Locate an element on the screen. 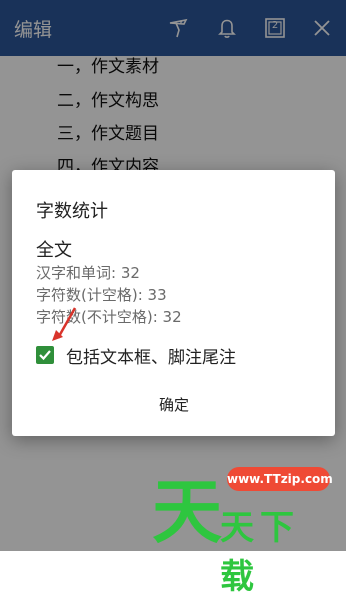  include-textbox-checkbox-row: 包括文本框、脚注尾注 is located at coordinates (136, 356).